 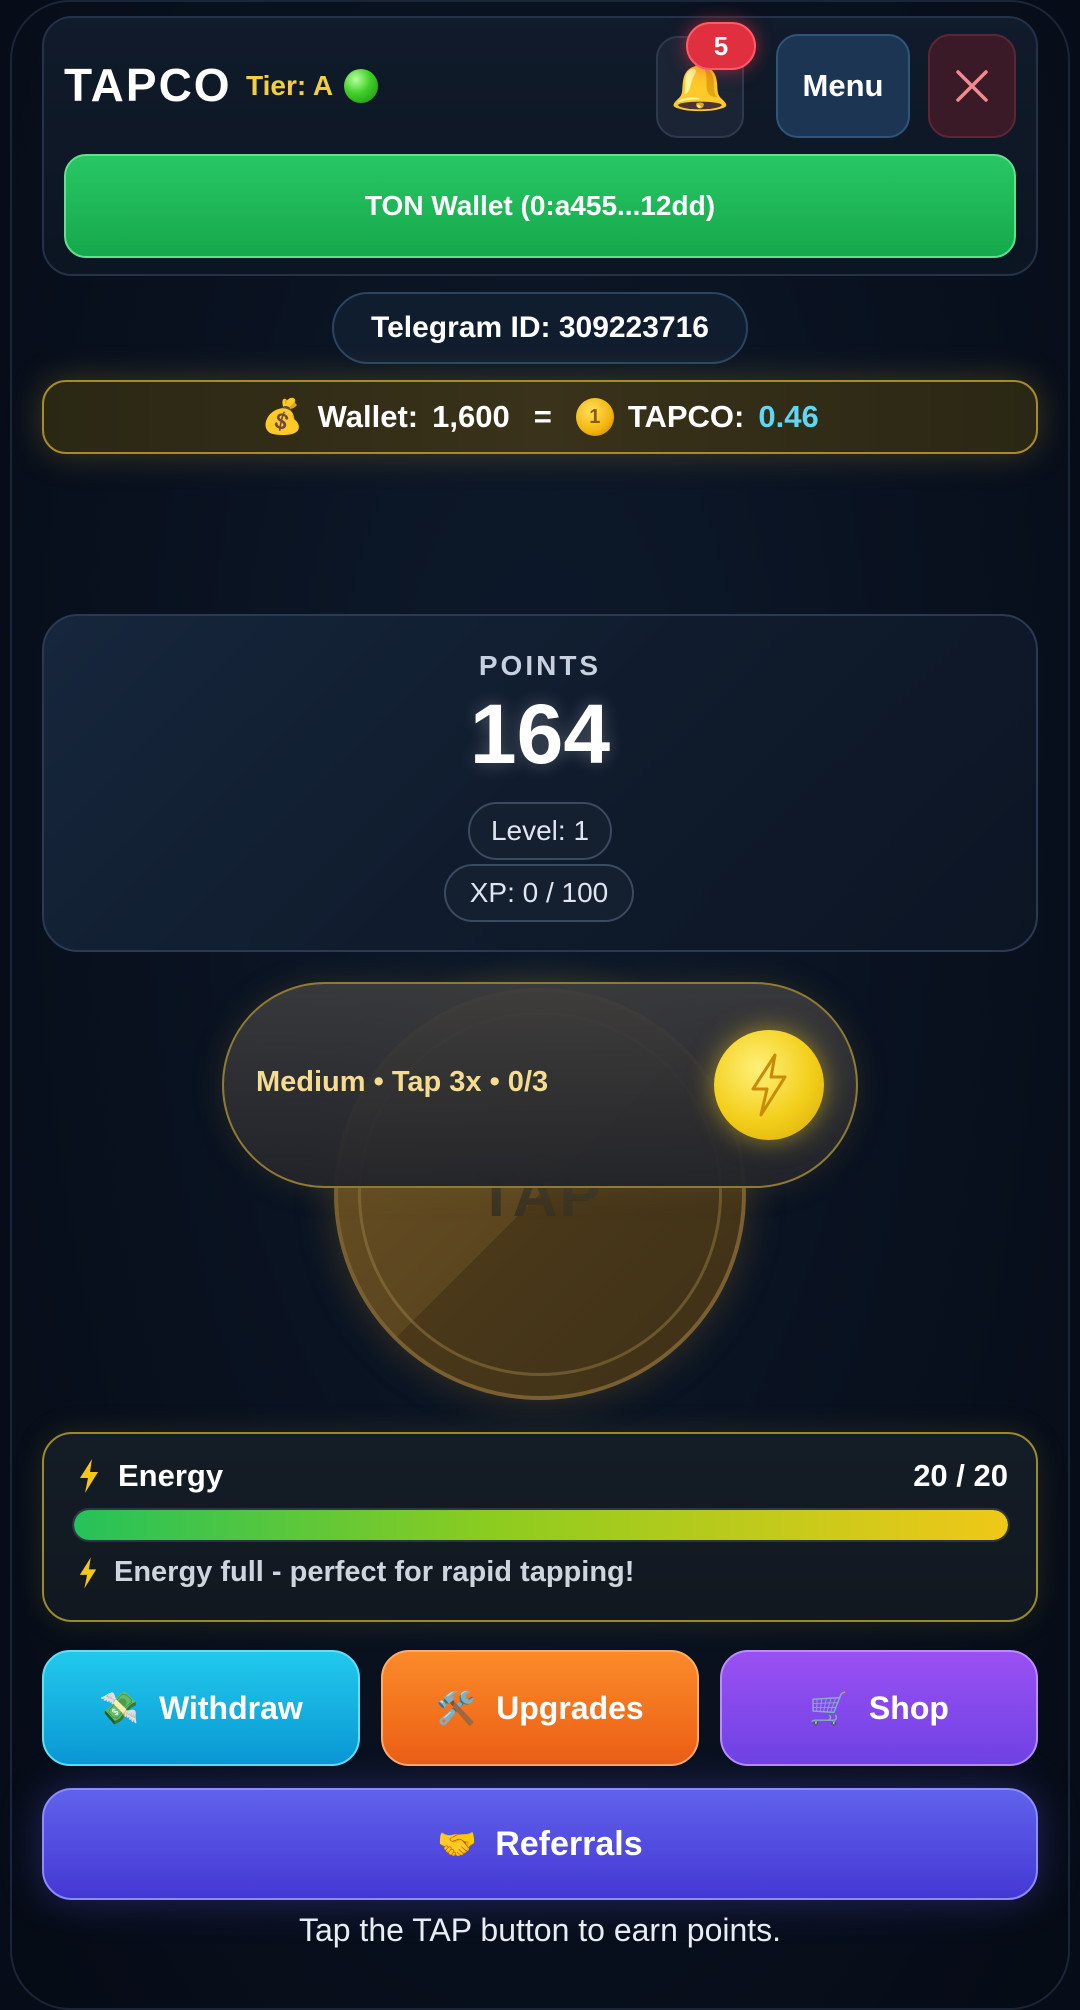 What do you see at coordinates (686, 416) in the screenshot?
I see `tapco-label: TAPCO:` at bounding box center [686, 416].